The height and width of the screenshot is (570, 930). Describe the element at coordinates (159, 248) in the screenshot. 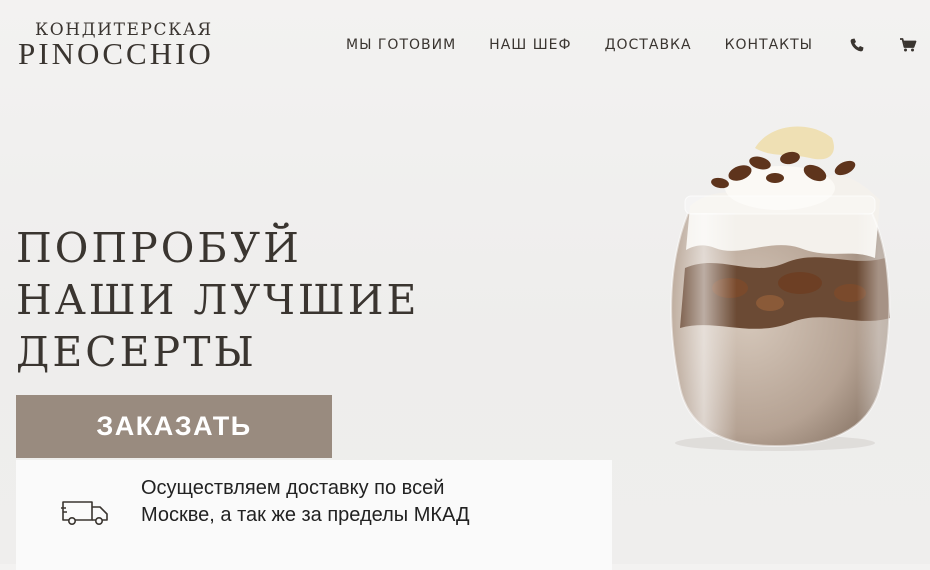

I see `hero-title-line: ПОПРОБУЙ` at that location.